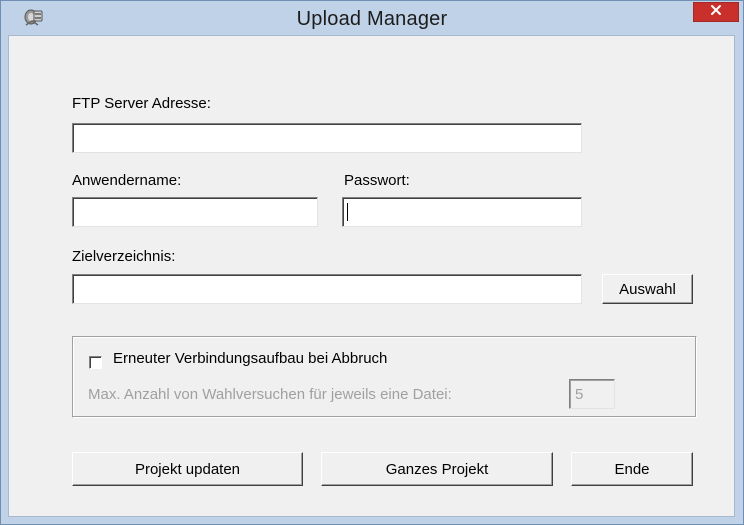 Image resolution: width=744 pixels, height=525 pixels. What do you see at coordinates (632, 469) in the screenshot?
I see `end-button: Ende` at bounding box center [632, 469].